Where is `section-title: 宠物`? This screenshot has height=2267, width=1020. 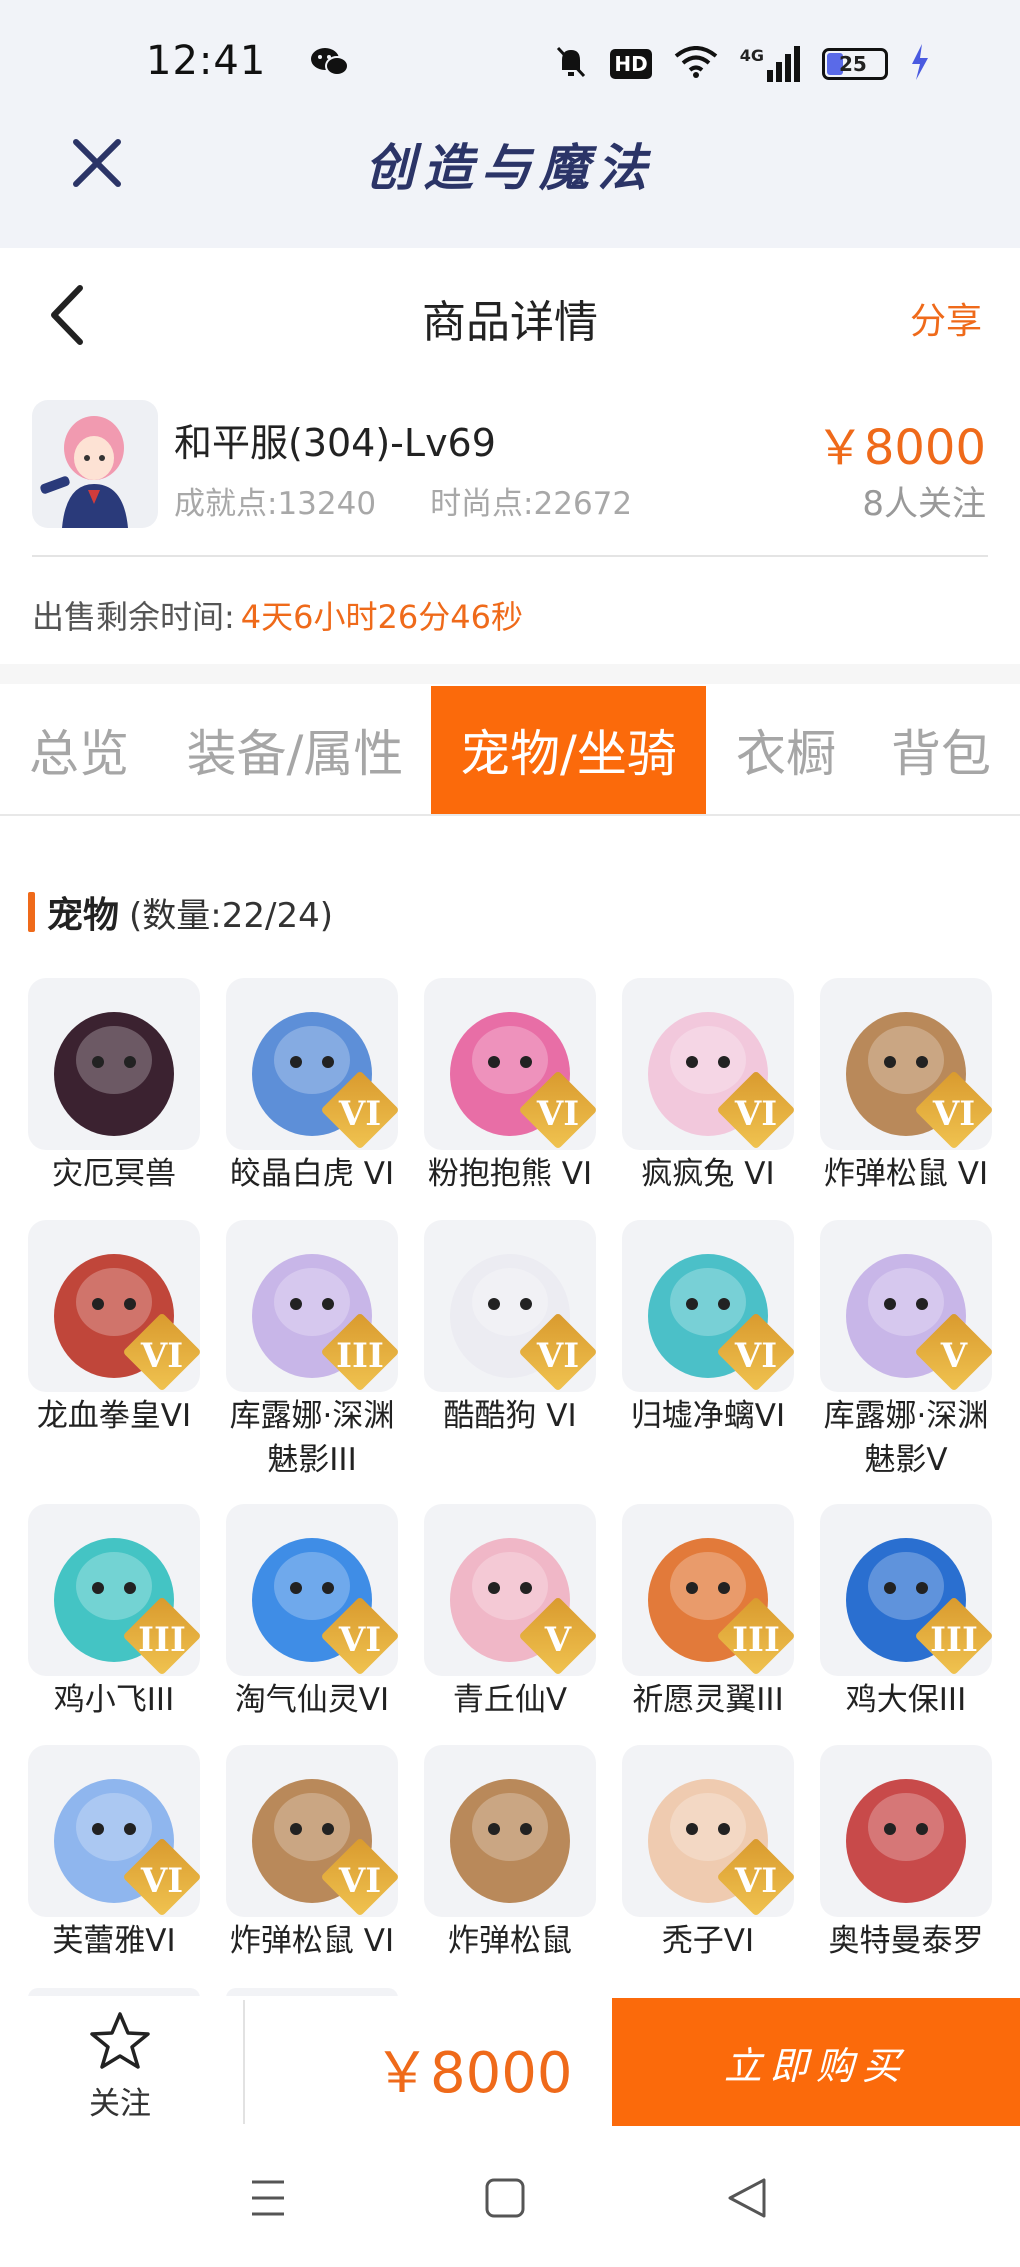
section-title: 宠物 is located at coordinates (83, 915).